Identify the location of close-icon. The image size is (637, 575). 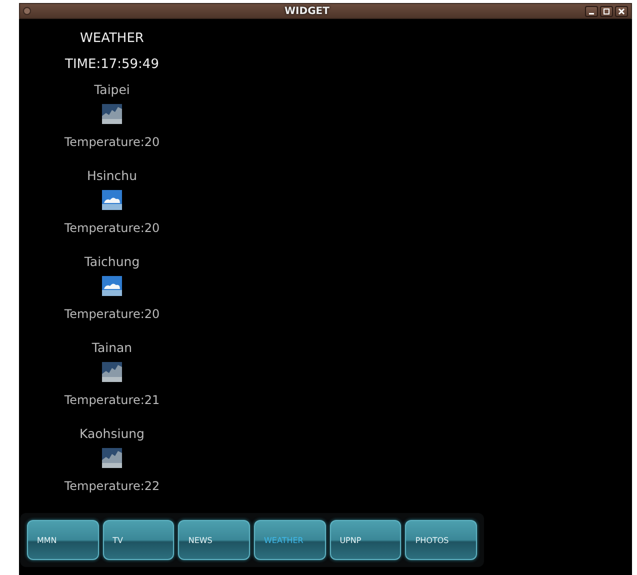
(621, 11).